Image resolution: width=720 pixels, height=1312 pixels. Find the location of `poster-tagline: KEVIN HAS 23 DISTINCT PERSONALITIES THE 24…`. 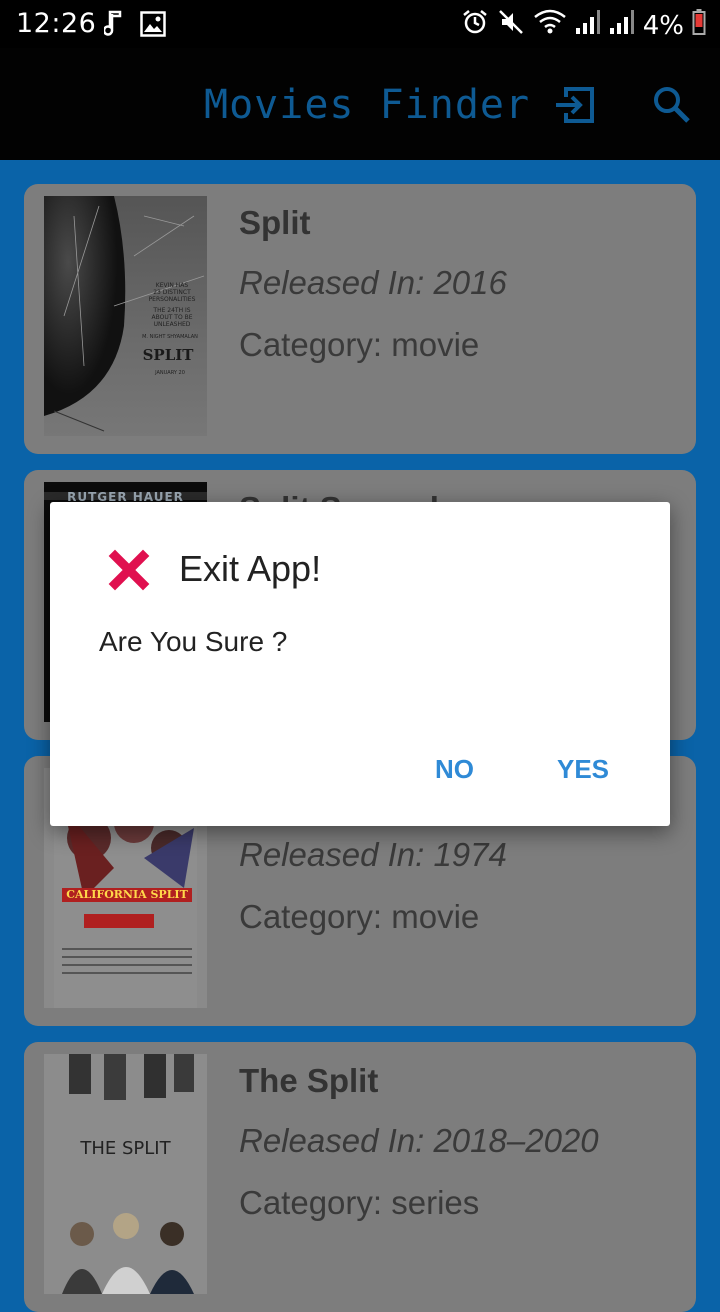

poster-tagline: KEVIN HAS 23 DISTINCT PERSONALITIES THE 24… is located at coordinates (172, 305).